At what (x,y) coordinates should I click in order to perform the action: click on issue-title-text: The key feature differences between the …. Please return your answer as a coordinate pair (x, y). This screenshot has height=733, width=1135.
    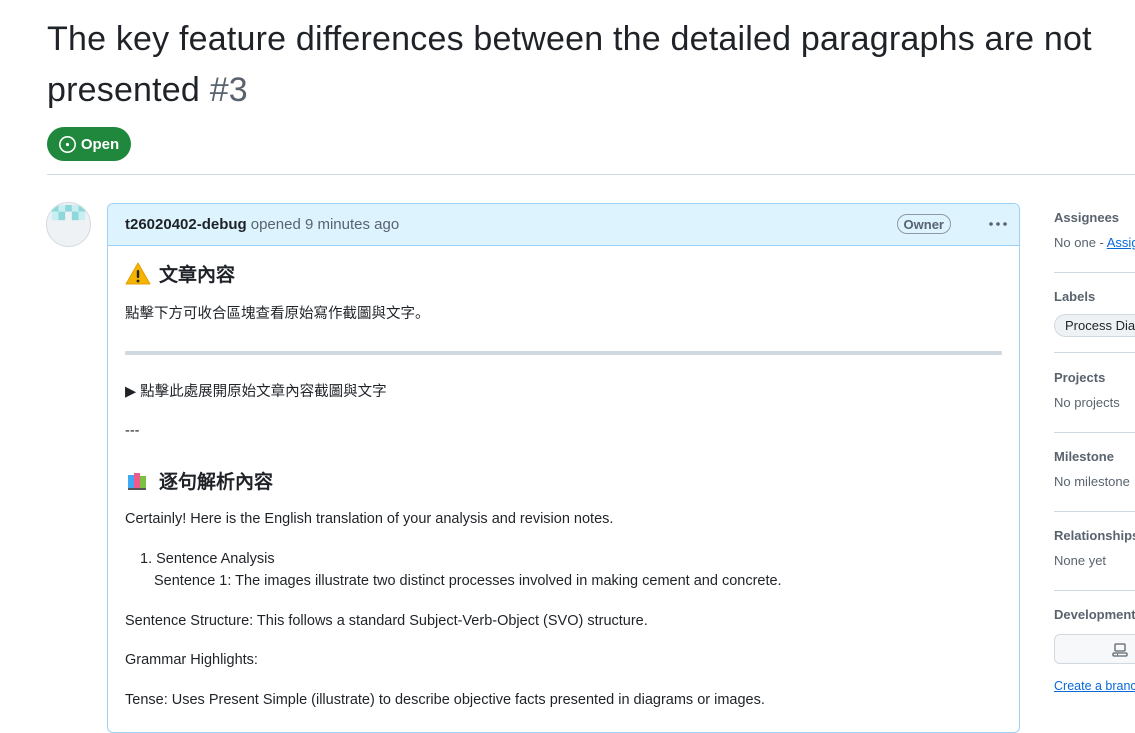
    Looking at the image, I should click on (569, 64).